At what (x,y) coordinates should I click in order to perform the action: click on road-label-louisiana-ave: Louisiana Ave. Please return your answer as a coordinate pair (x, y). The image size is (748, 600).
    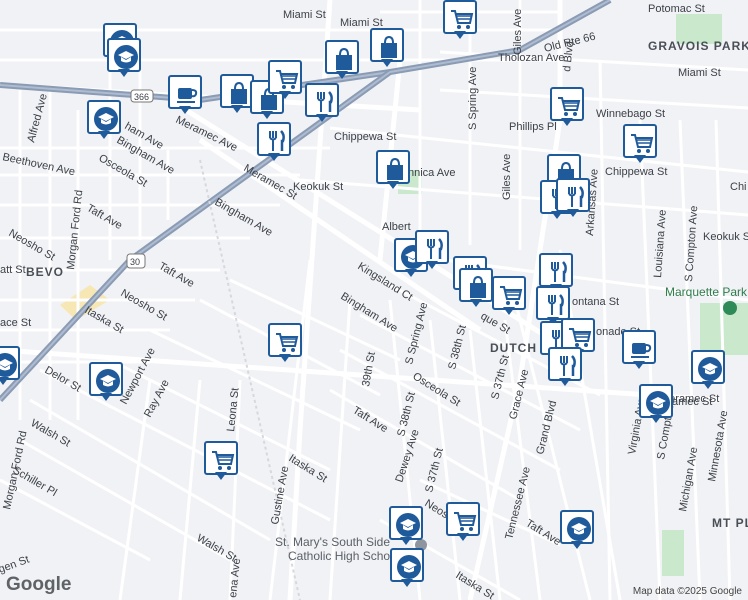
    Looking at the image, I should click on (660, 243).